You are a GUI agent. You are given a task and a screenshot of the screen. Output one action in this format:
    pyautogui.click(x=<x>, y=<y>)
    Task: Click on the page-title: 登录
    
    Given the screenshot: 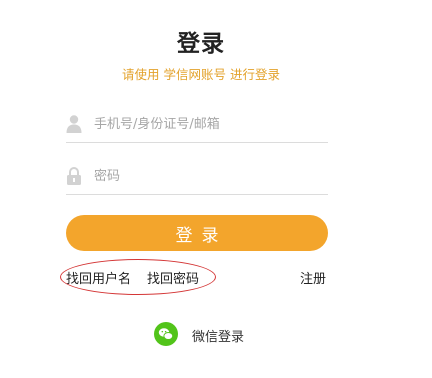 What is the action you would take?
    pyautogui.click(x=201, y=44)
    